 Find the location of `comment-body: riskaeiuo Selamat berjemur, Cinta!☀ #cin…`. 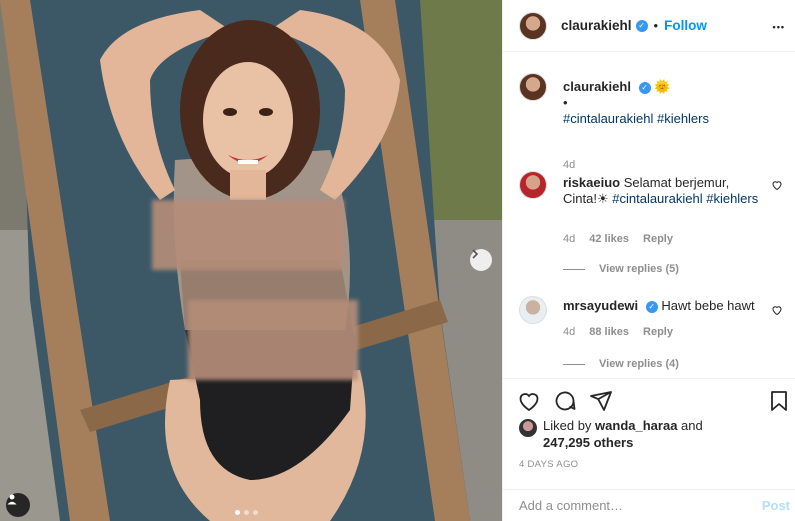

comment-body: riskaeiuo Selamat berjemur, Cinta!☀ #cin… is located at coordinates (663, 191).